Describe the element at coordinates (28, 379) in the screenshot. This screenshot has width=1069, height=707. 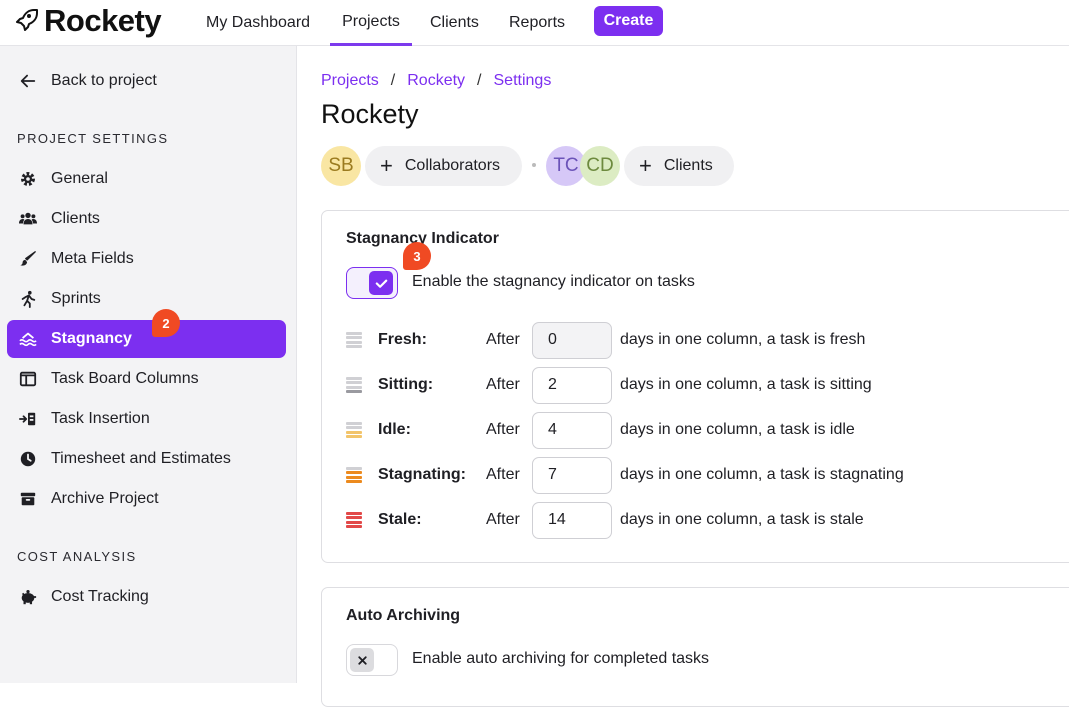
I see `columns-icon` at that location.